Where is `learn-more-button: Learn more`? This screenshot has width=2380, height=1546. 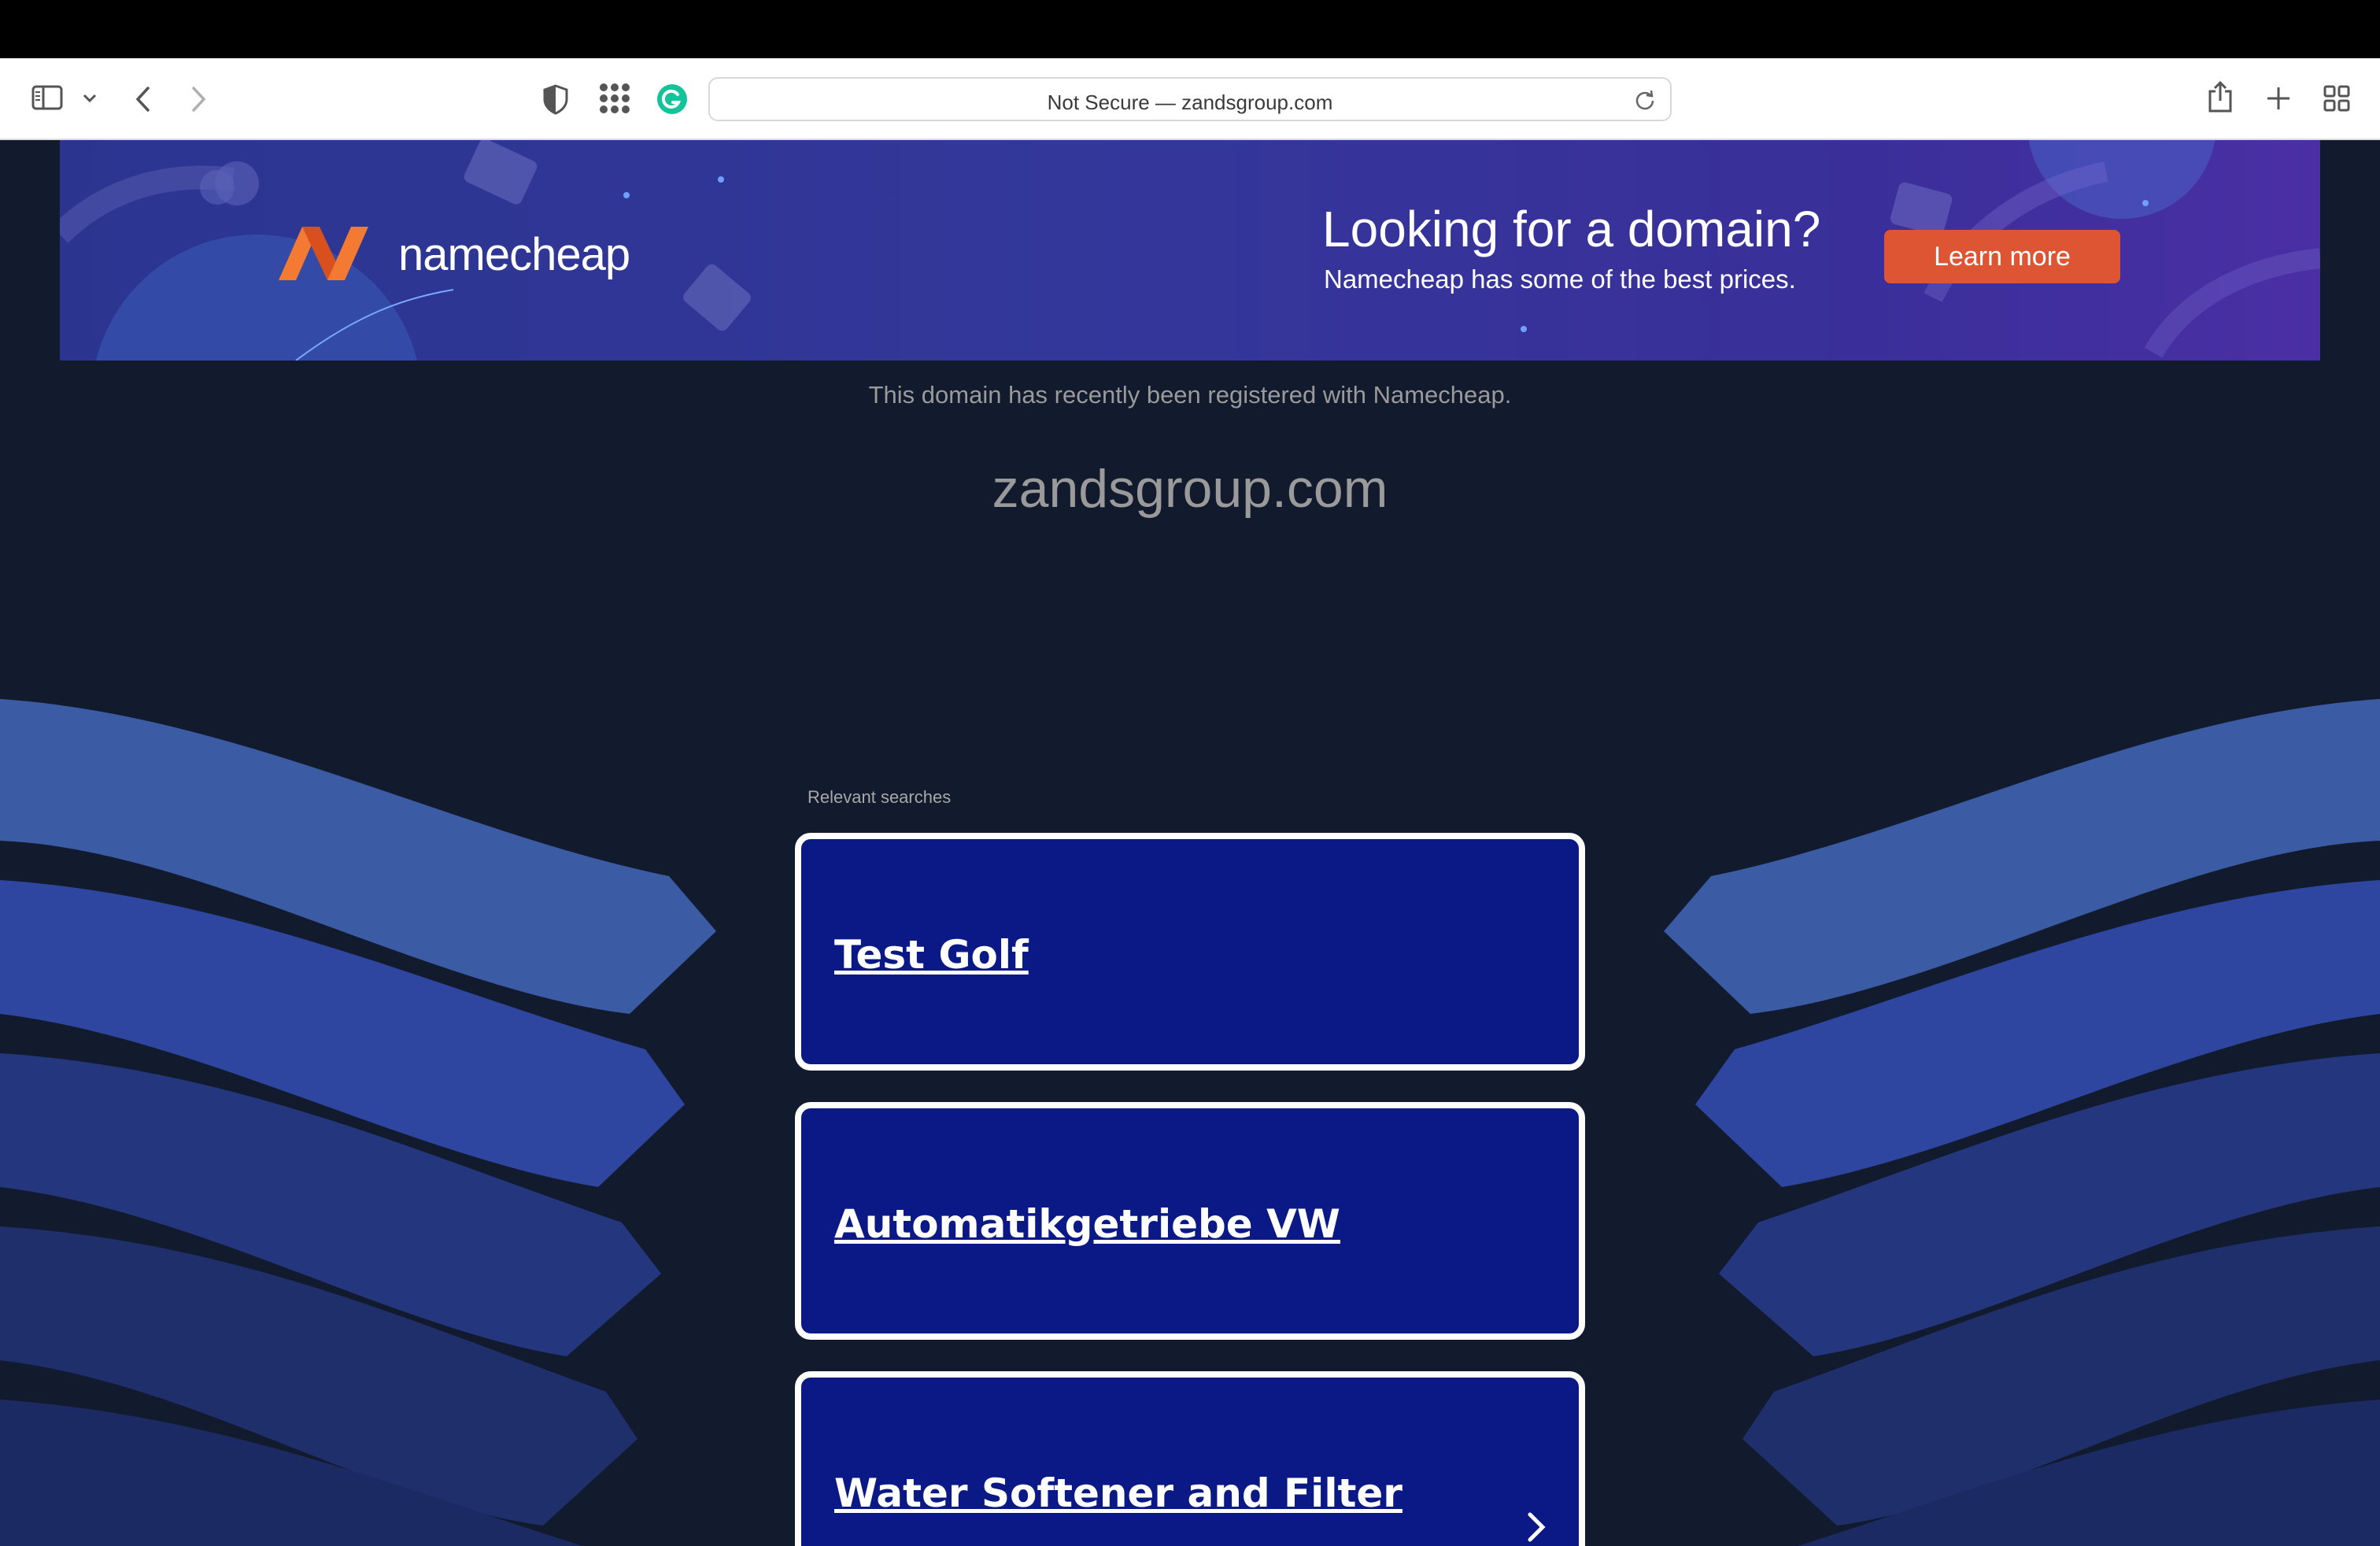 learn-more-button: Learn more is located at coordinates (2002, 256).